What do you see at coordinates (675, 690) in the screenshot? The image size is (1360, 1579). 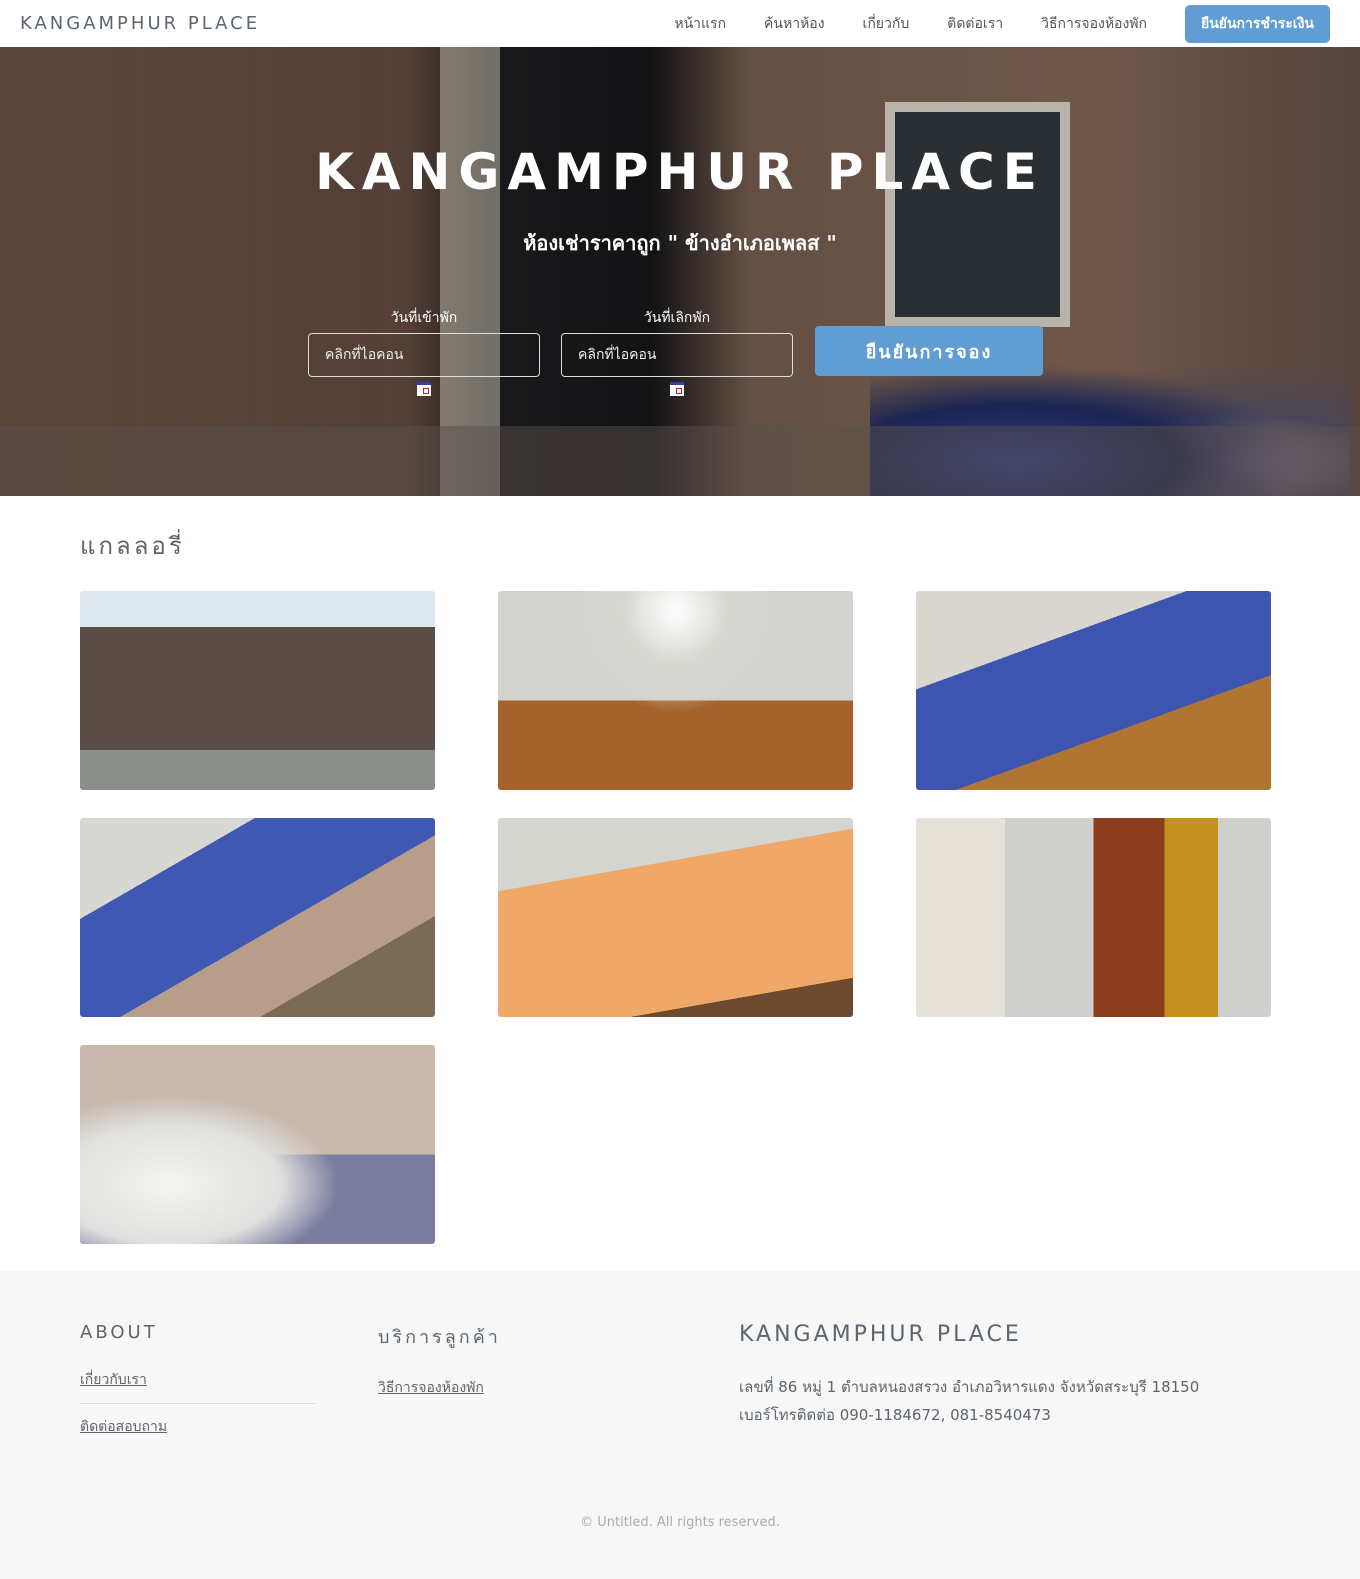 I see `gallery-image-hallway` at bounding box center [675, 690].